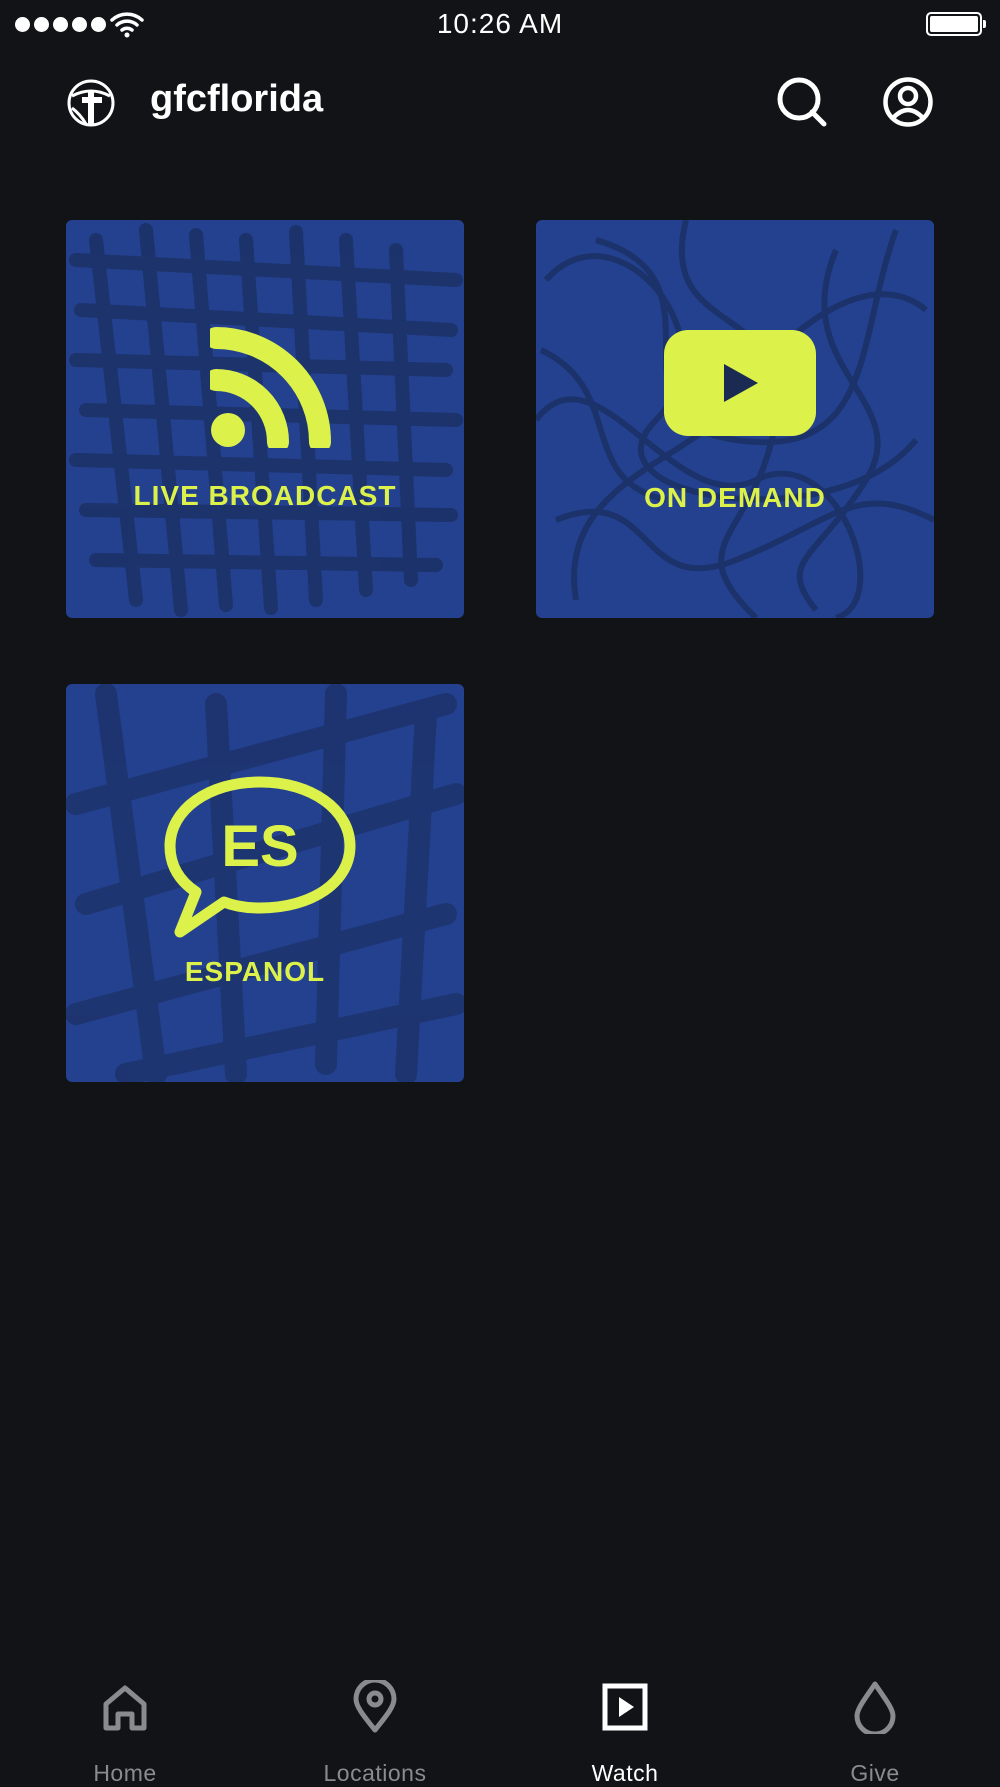 This screenshot has height=1787, width=1000. Describe the element at coordinates (875, 1707) in the screenshot. I see `drop-icon` at that location.